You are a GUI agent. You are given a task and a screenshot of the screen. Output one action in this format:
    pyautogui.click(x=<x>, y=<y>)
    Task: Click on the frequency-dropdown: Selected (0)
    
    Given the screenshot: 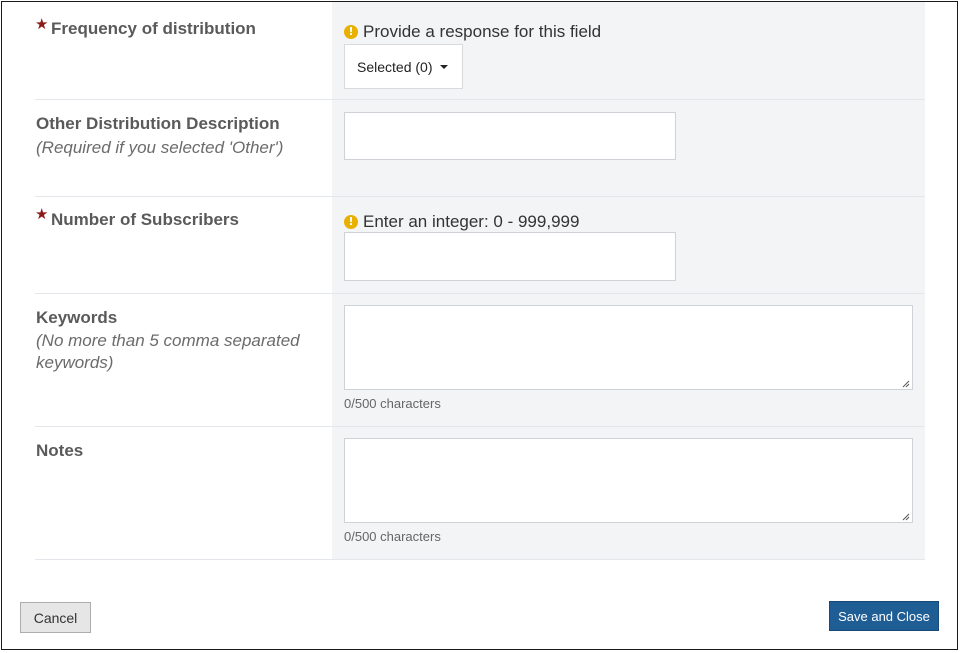 What is the action you would take?
    pyautogui.click(x=403, y=66)
    